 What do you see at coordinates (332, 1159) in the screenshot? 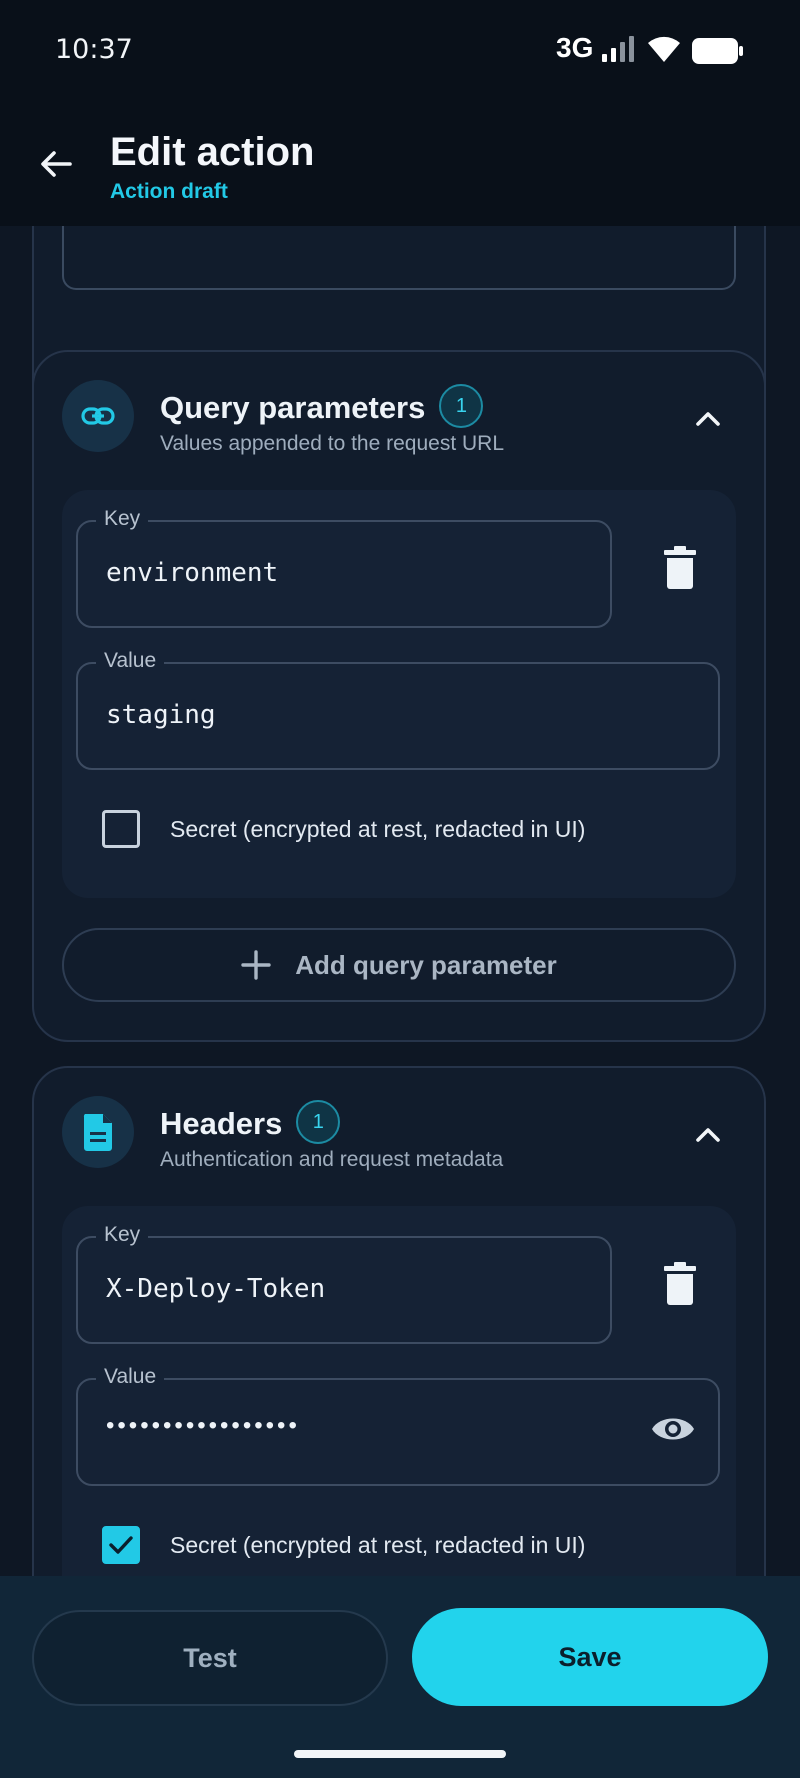
I see `section-description: Authentication and request metadata` at bounding box center [332, 1159].